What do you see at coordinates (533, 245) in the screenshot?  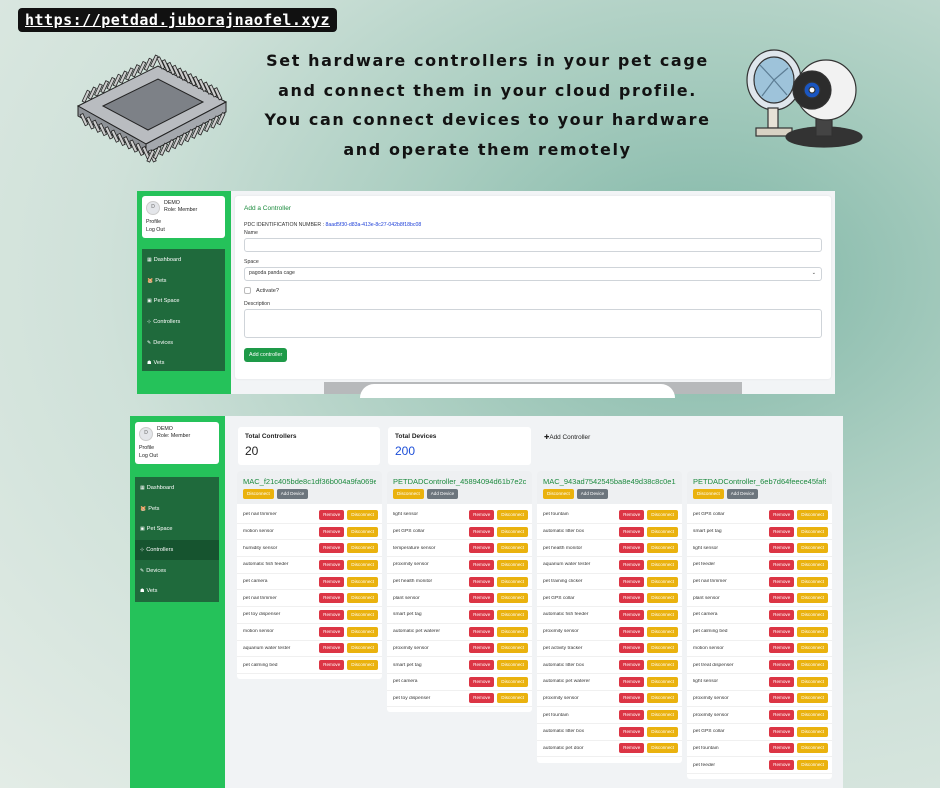 I see `name-input` at bounding box center [533, 245].